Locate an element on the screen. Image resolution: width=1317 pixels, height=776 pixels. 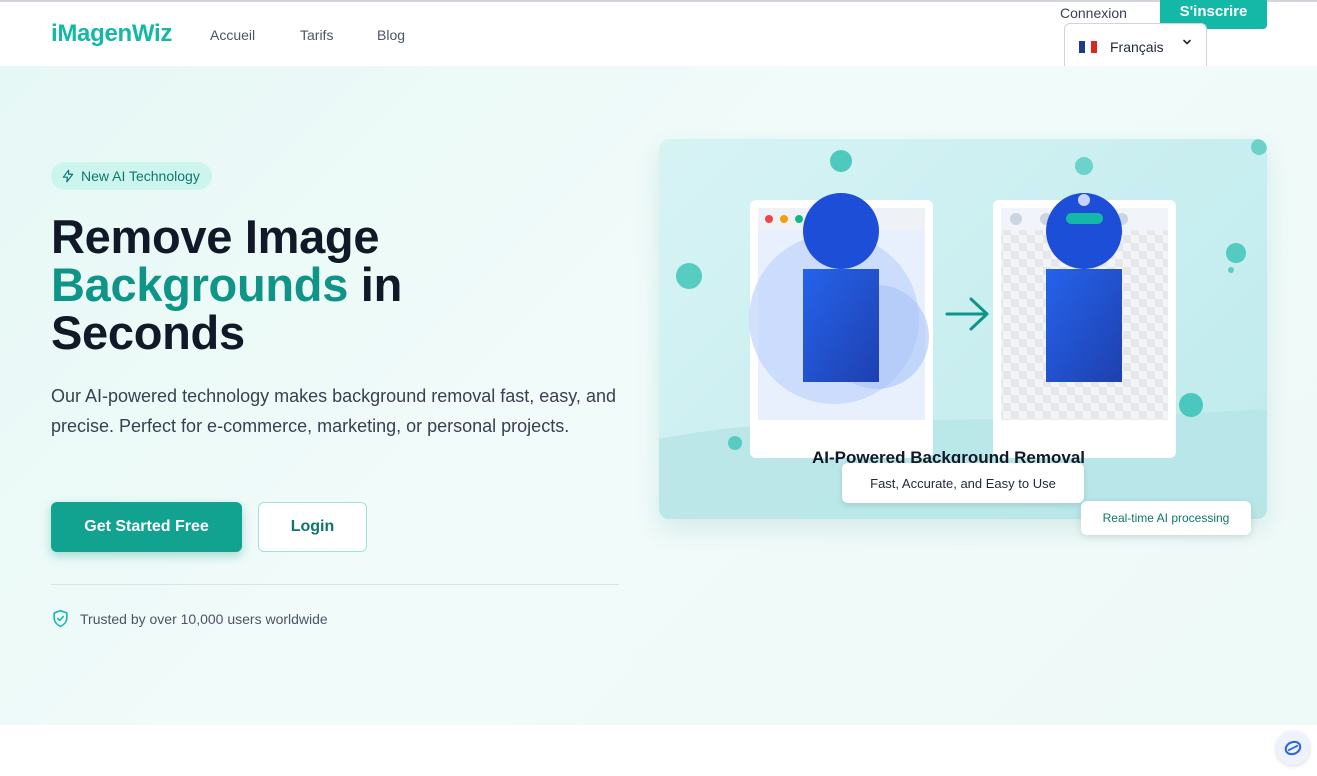
language-select: Français is located at coordinates (1135, 45).